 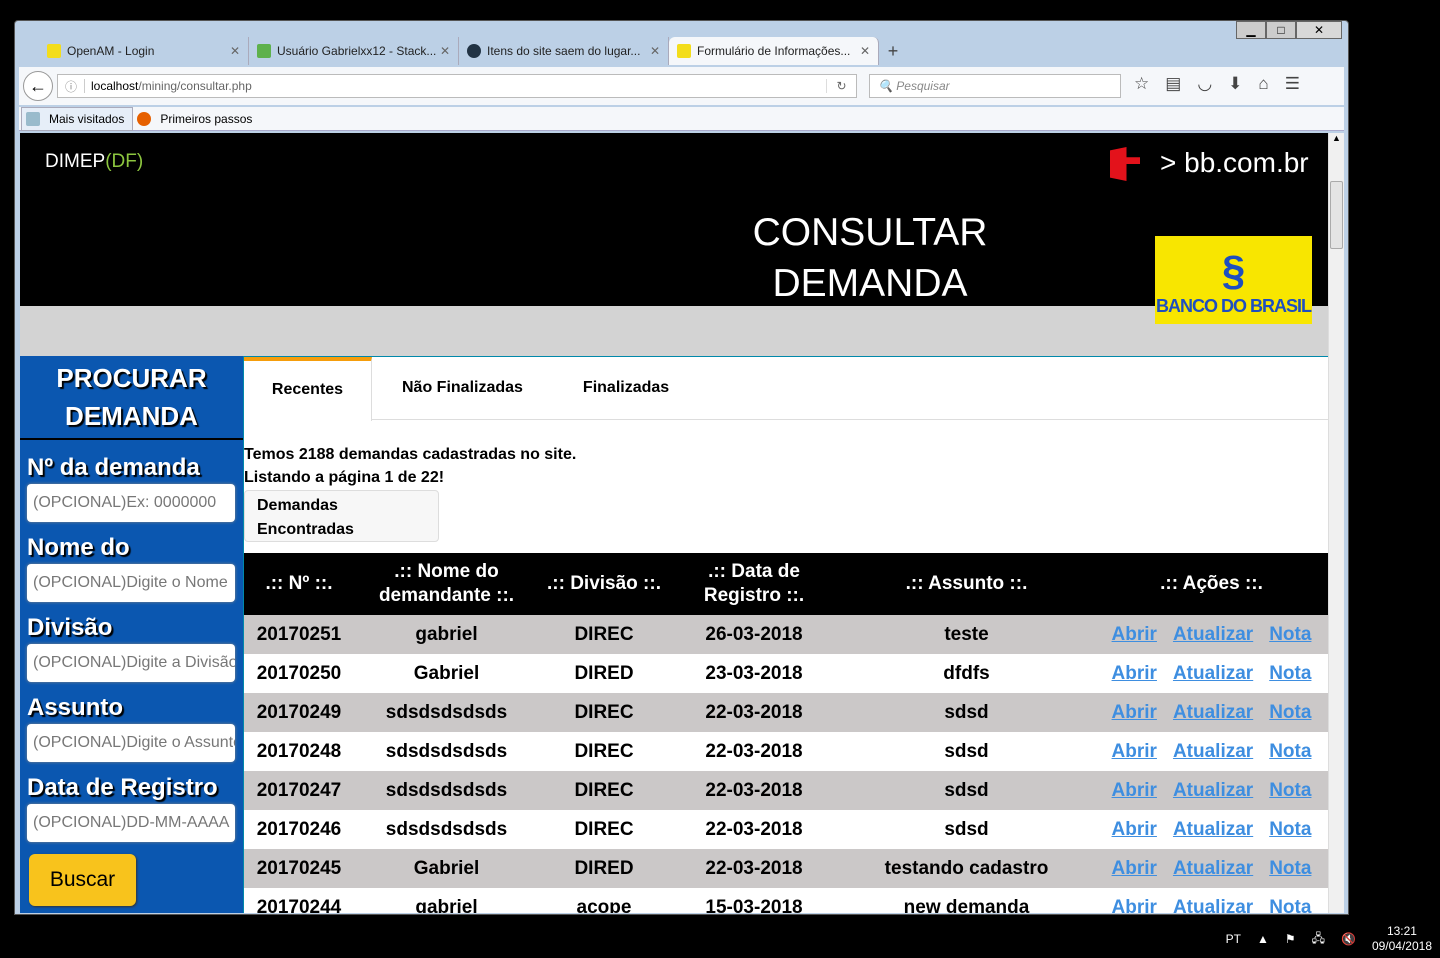 I want to click on home-icon: ⌂, so click(x=1263, y=84).